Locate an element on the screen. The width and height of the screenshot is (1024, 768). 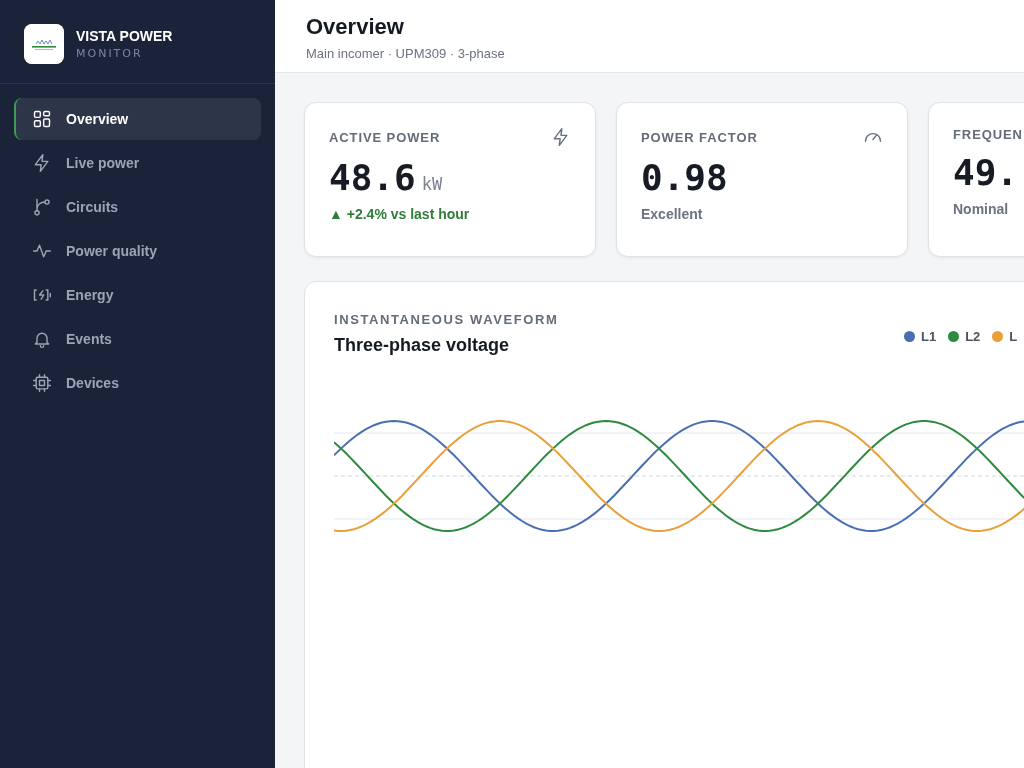
chart-title: Three-phase voltage is located at coordinates (422, 345).